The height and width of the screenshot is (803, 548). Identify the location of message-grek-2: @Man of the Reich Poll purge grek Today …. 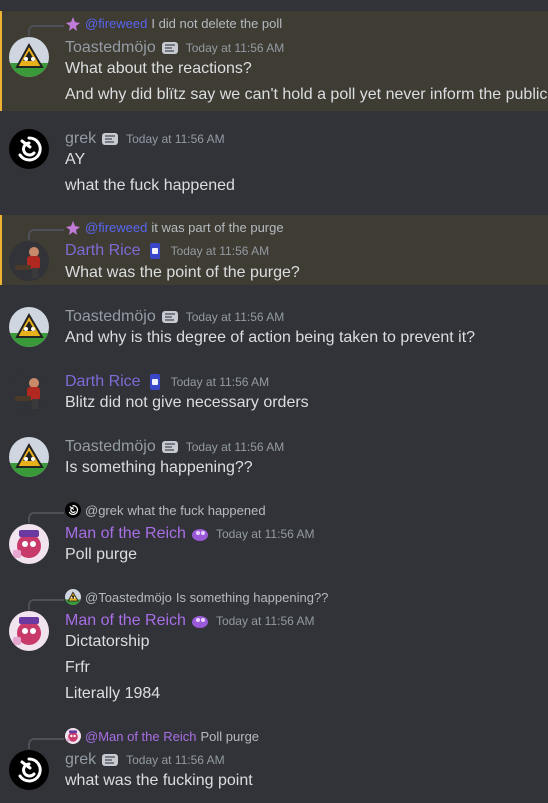
(274, 761).